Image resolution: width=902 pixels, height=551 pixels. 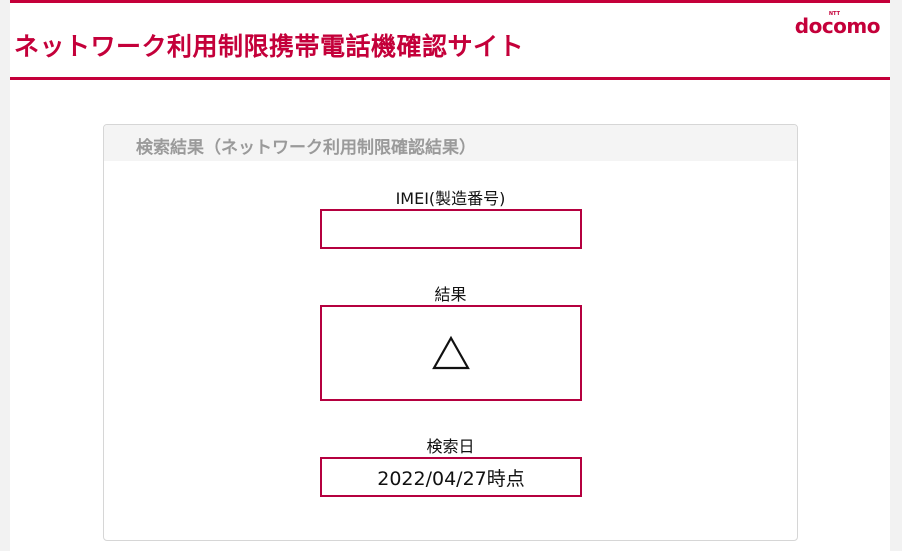 What do you see at coordinates (450, 198) in the screenshot?
I see `imei-label: IMEI(製造番号)` at bounding box center [450, 198].